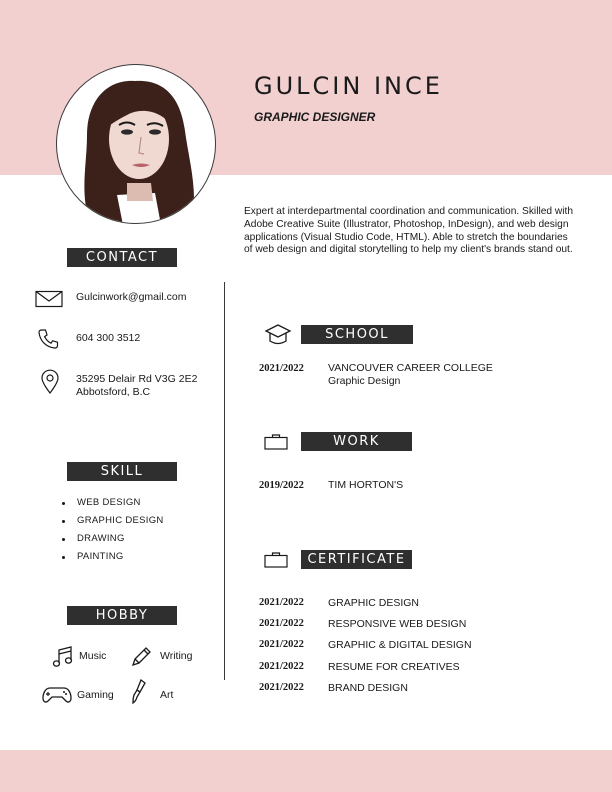 The image size is (612, 792). What do you see at coordinates (48, 339) in the screenshot?
I see `phone-icon` at bounding box center [48, 339].